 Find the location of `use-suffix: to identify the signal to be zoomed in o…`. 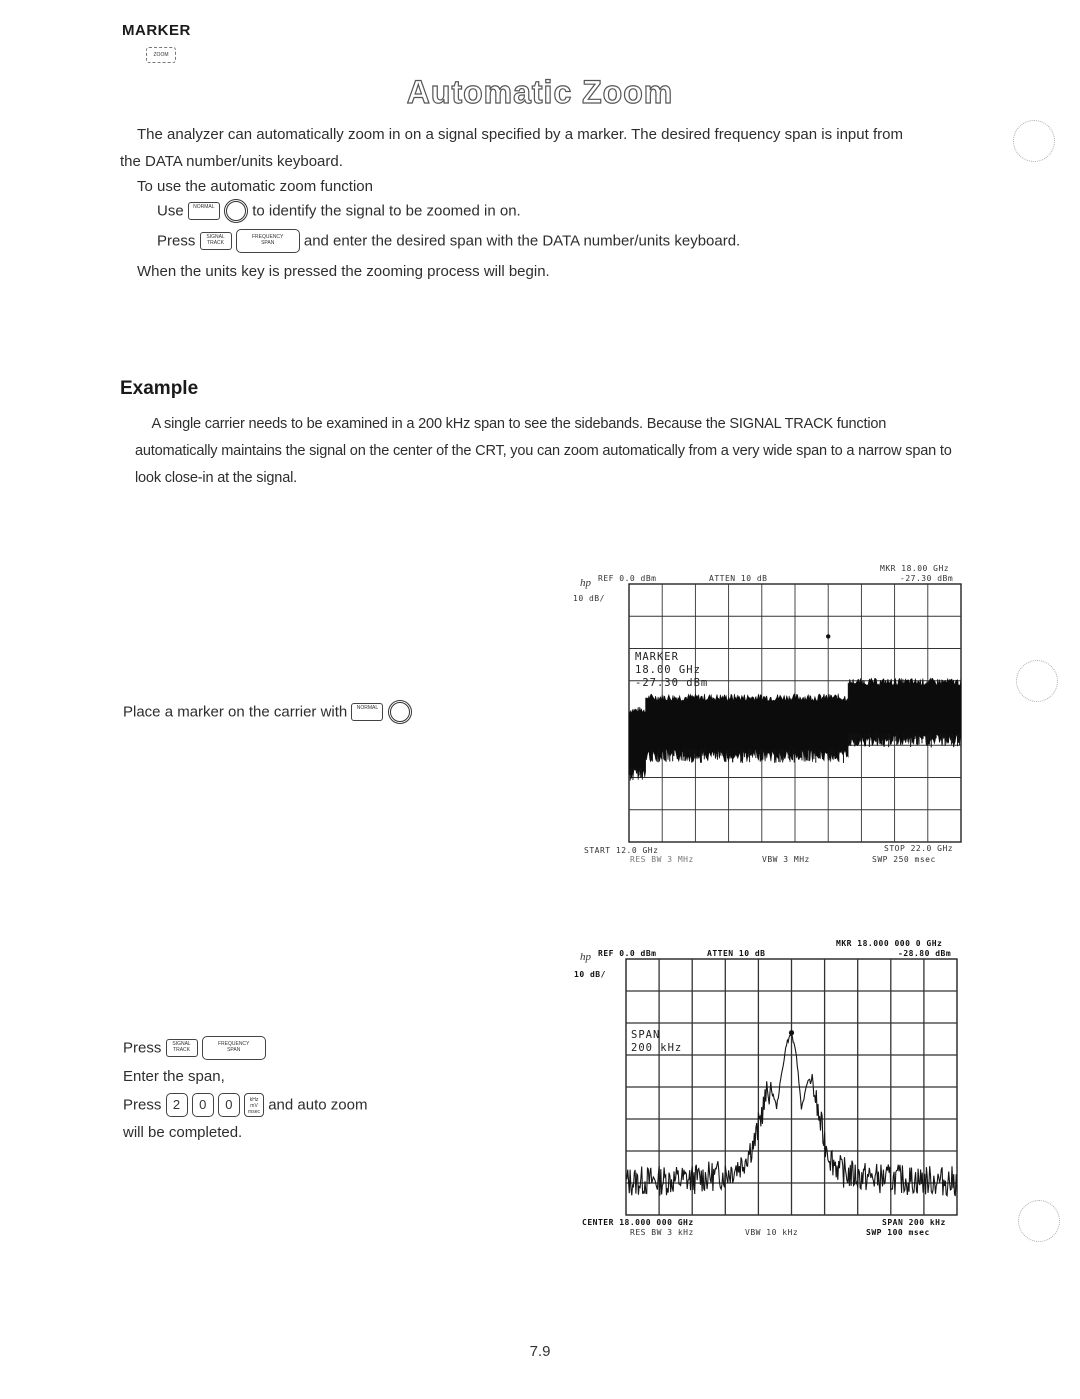

use-suffix: to identify the signal to be zoomed in o… is located at coordinates (386, 211).